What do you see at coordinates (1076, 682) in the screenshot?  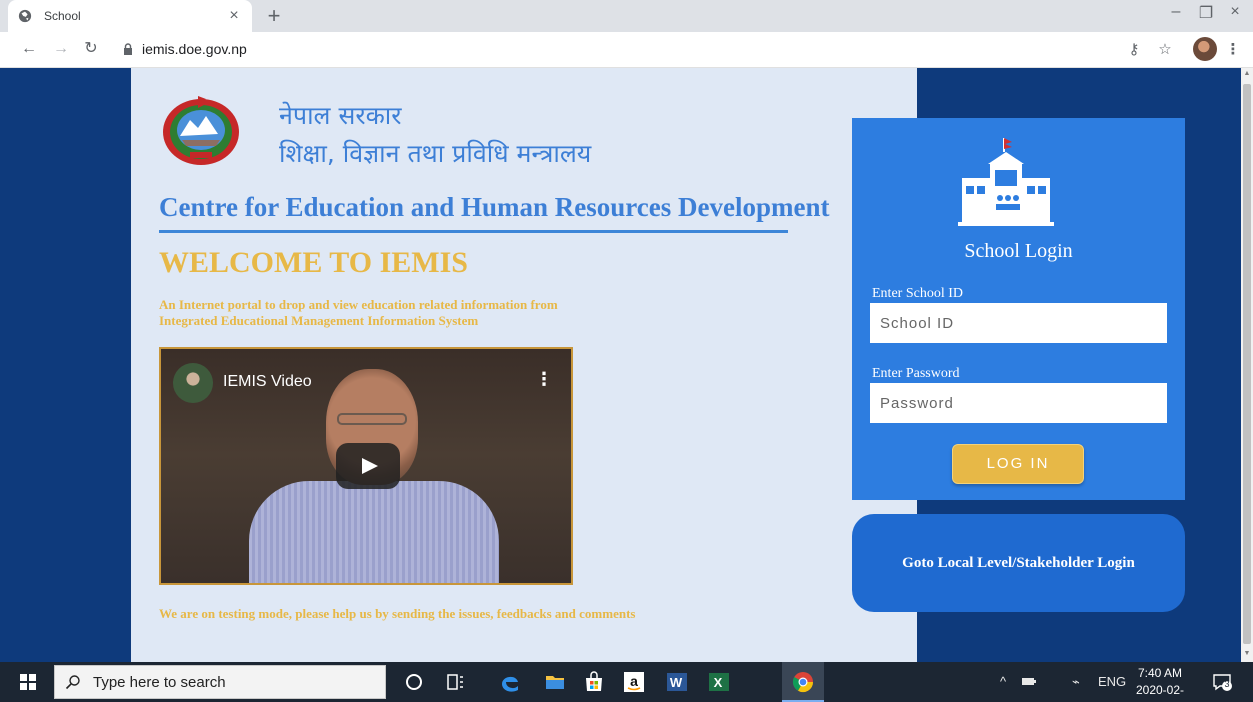 I see `network-icon: ⌁` at bounding box center [1076, 682].